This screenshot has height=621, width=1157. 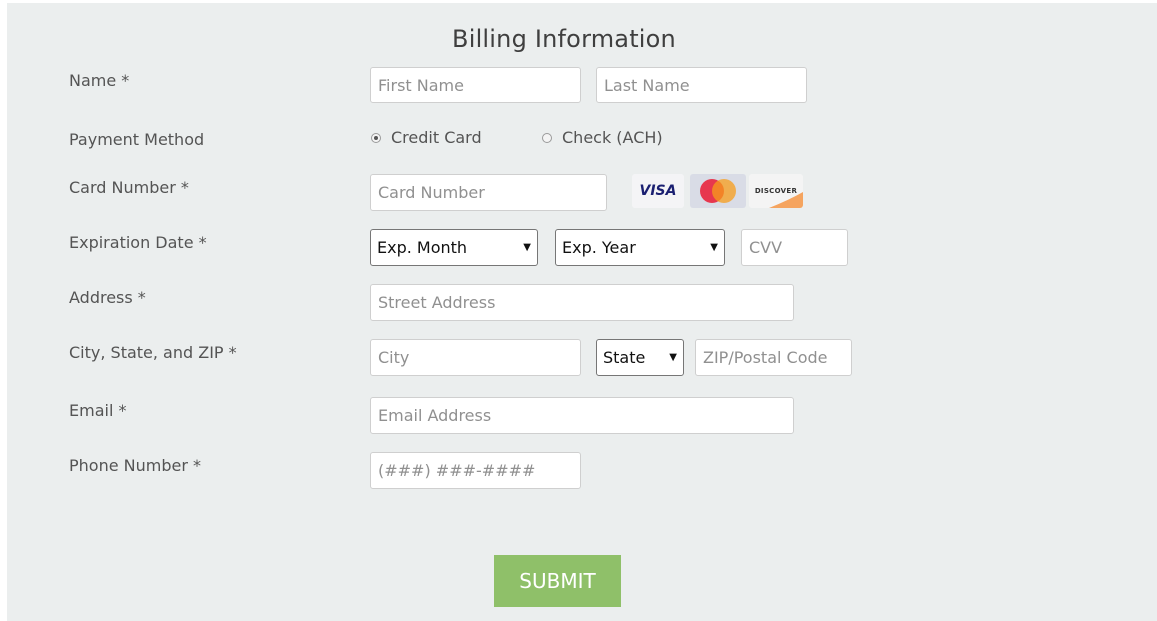 What do you see at coordinates (718, 191) in the screenshot?
I see `mastercard-icon` at bounding box center [718, 191].